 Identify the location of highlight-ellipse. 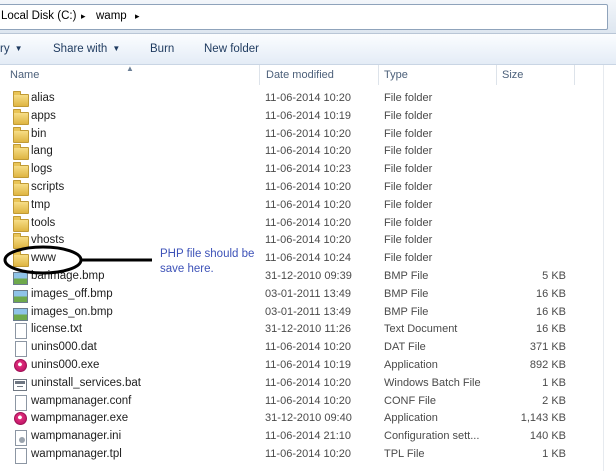
(43, 260).